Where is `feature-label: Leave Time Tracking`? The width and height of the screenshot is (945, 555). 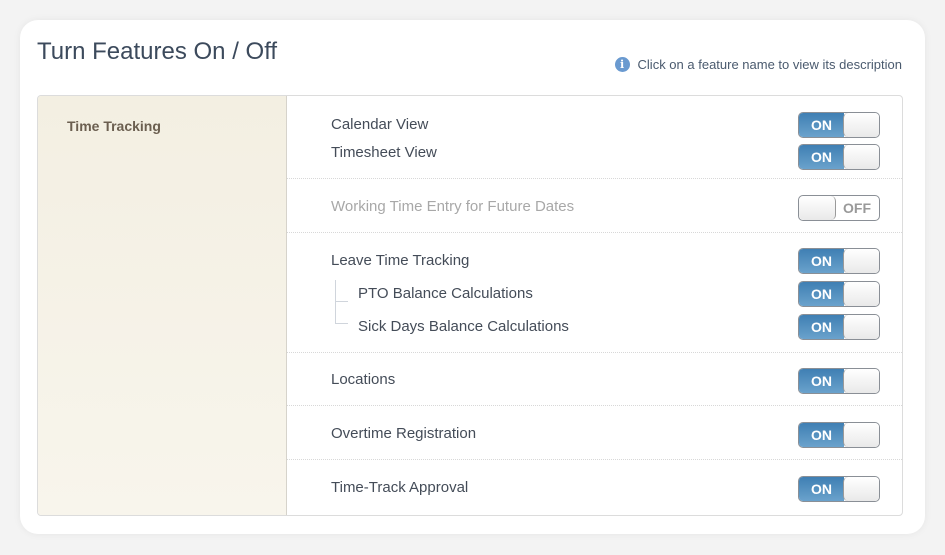
feature-label: Leave Time Tracking is located at coordinates (400, 260).